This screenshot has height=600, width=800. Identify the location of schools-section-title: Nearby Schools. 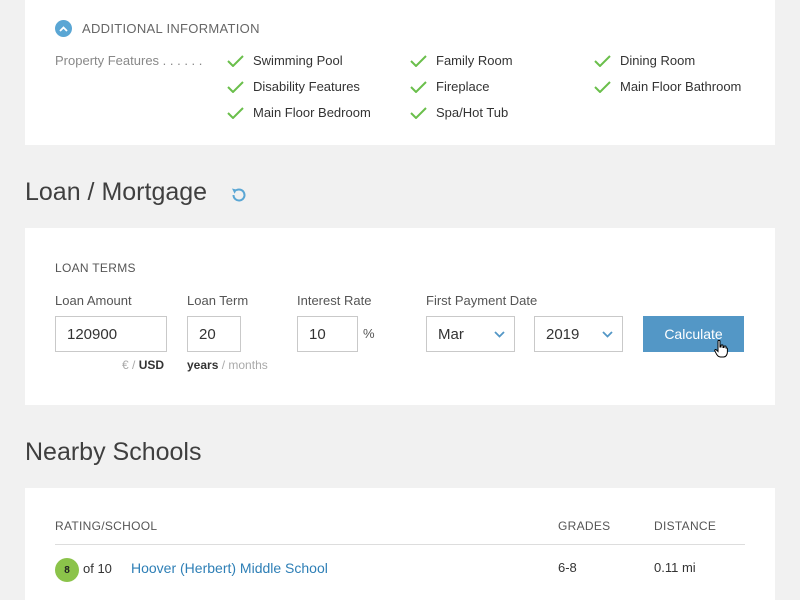
(113, 452).